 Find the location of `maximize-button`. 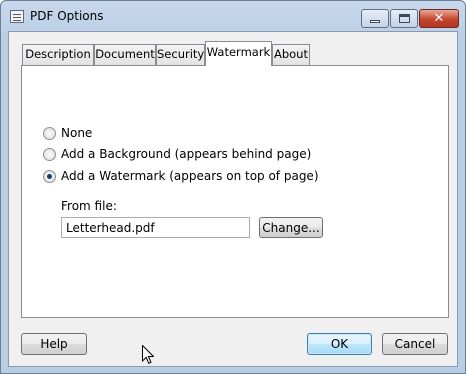

maximize-button is located at coordinates (404, 18).